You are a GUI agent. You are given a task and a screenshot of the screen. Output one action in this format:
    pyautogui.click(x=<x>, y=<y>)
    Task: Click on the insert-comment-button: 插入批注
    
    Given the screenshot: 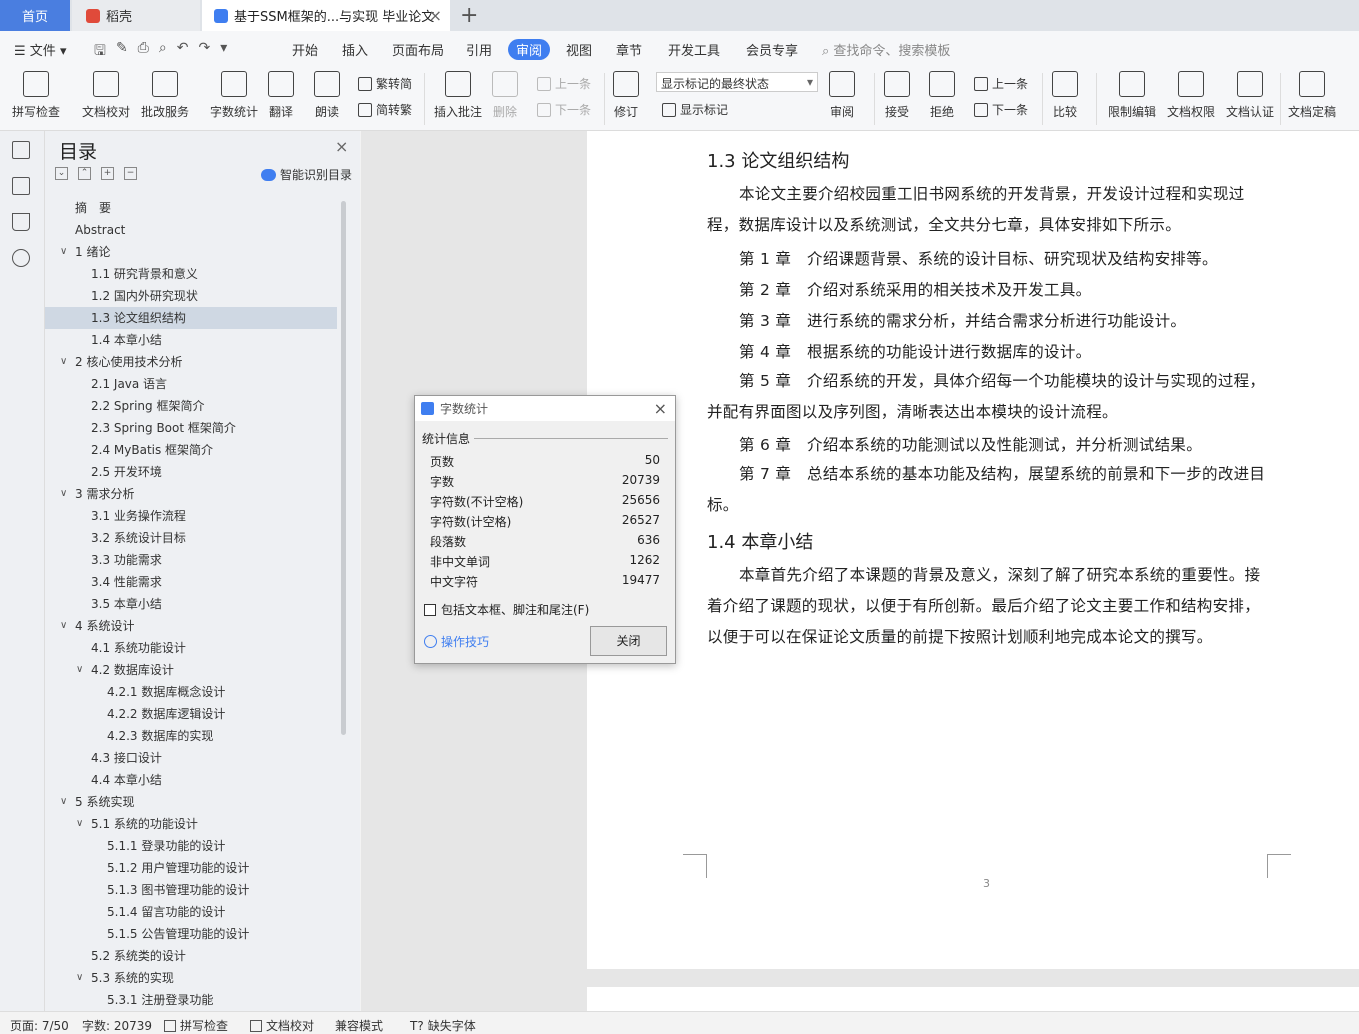 What is the action you would take?
    pyautogui.click(x=458, y=95)
    